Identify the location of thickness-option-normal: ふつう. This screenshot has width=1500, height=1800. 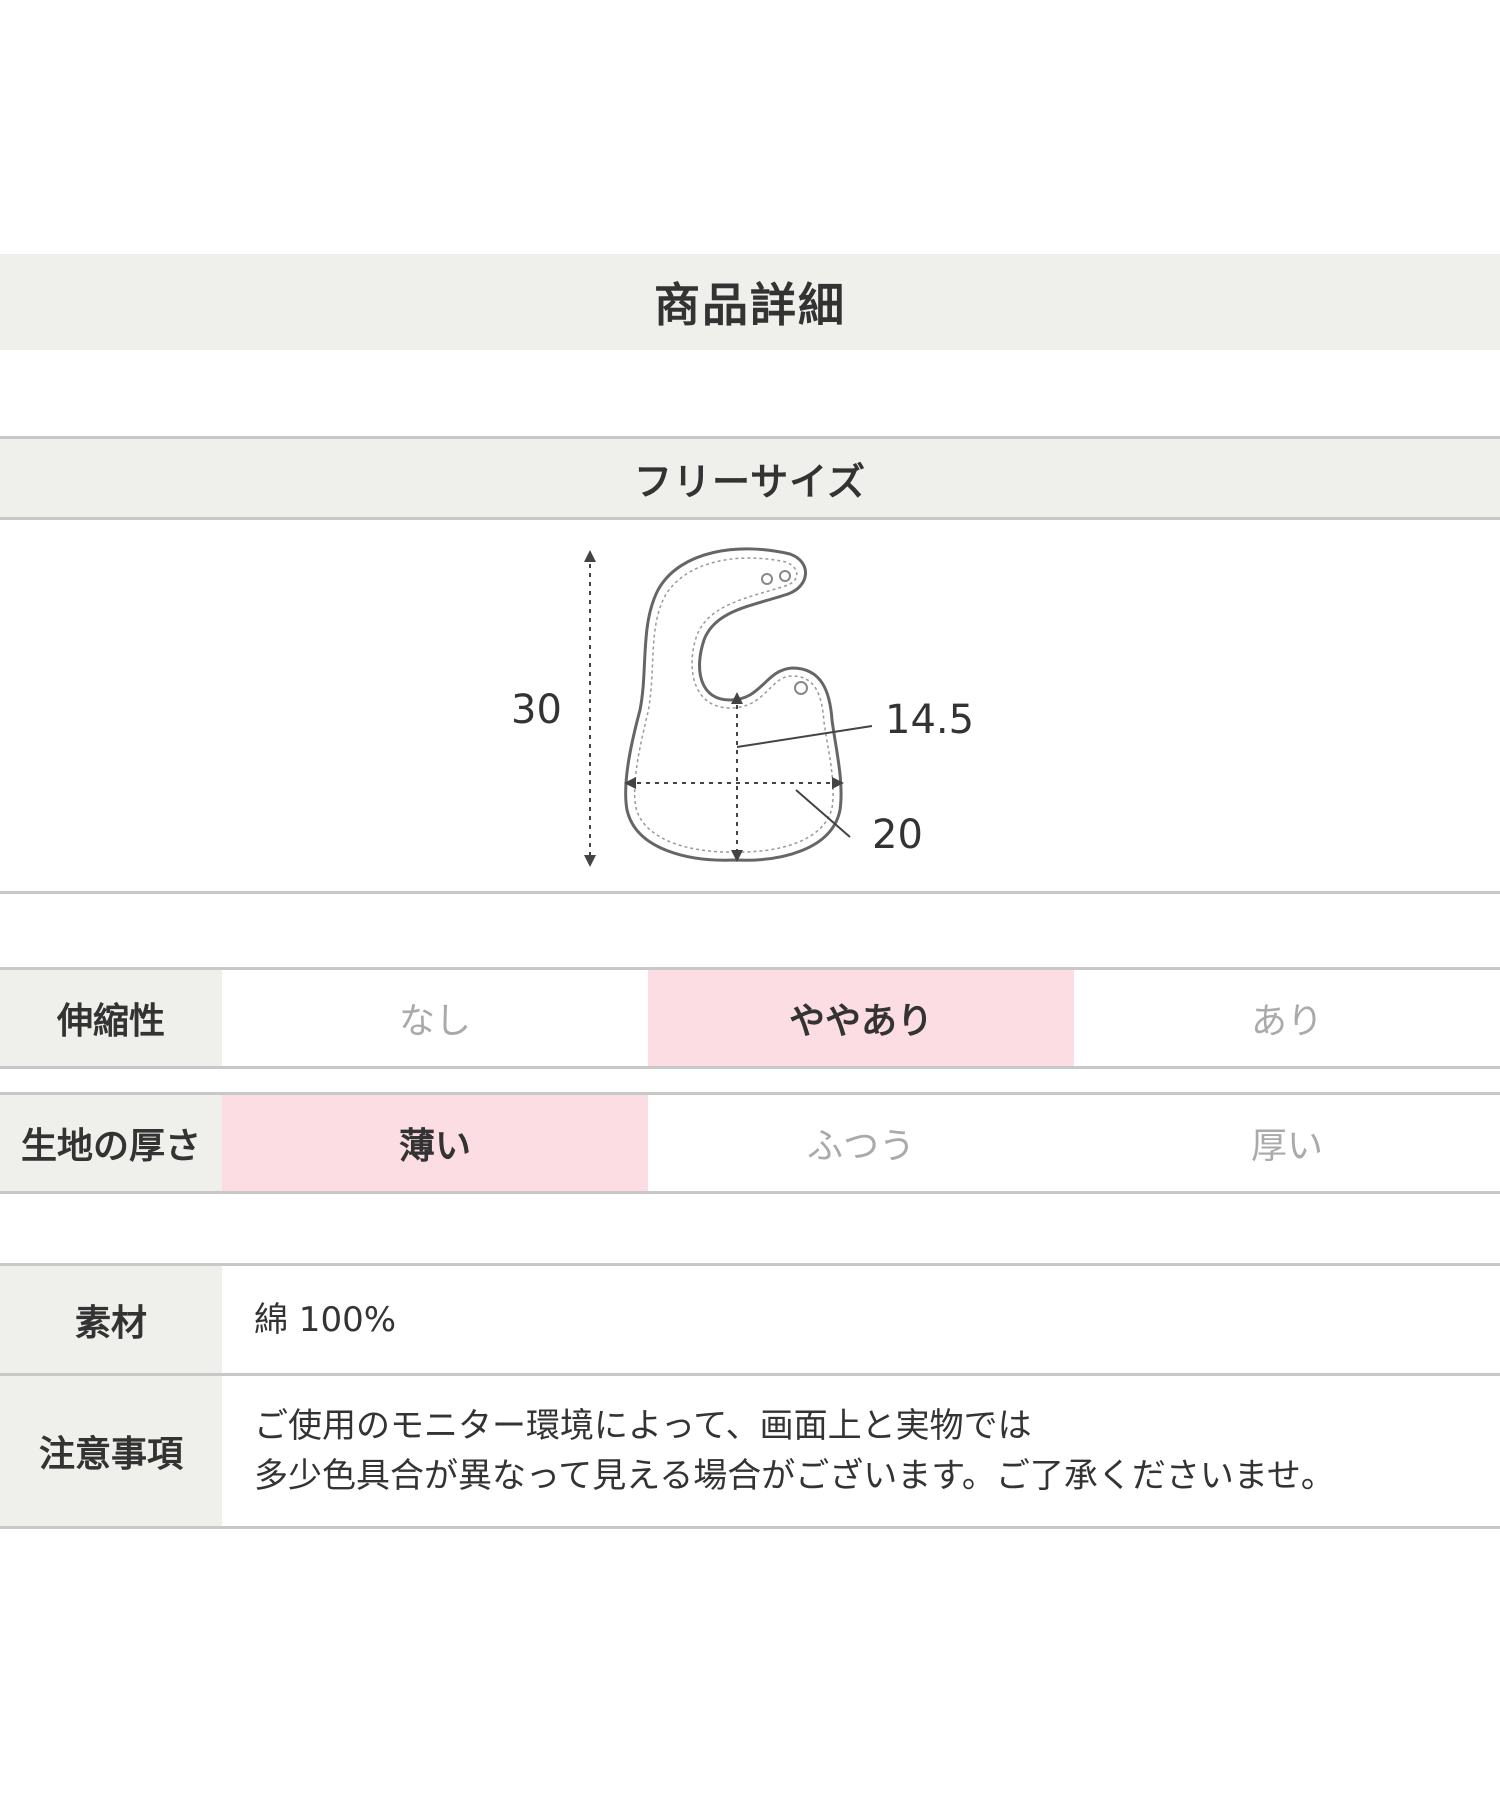
(860, 1146).